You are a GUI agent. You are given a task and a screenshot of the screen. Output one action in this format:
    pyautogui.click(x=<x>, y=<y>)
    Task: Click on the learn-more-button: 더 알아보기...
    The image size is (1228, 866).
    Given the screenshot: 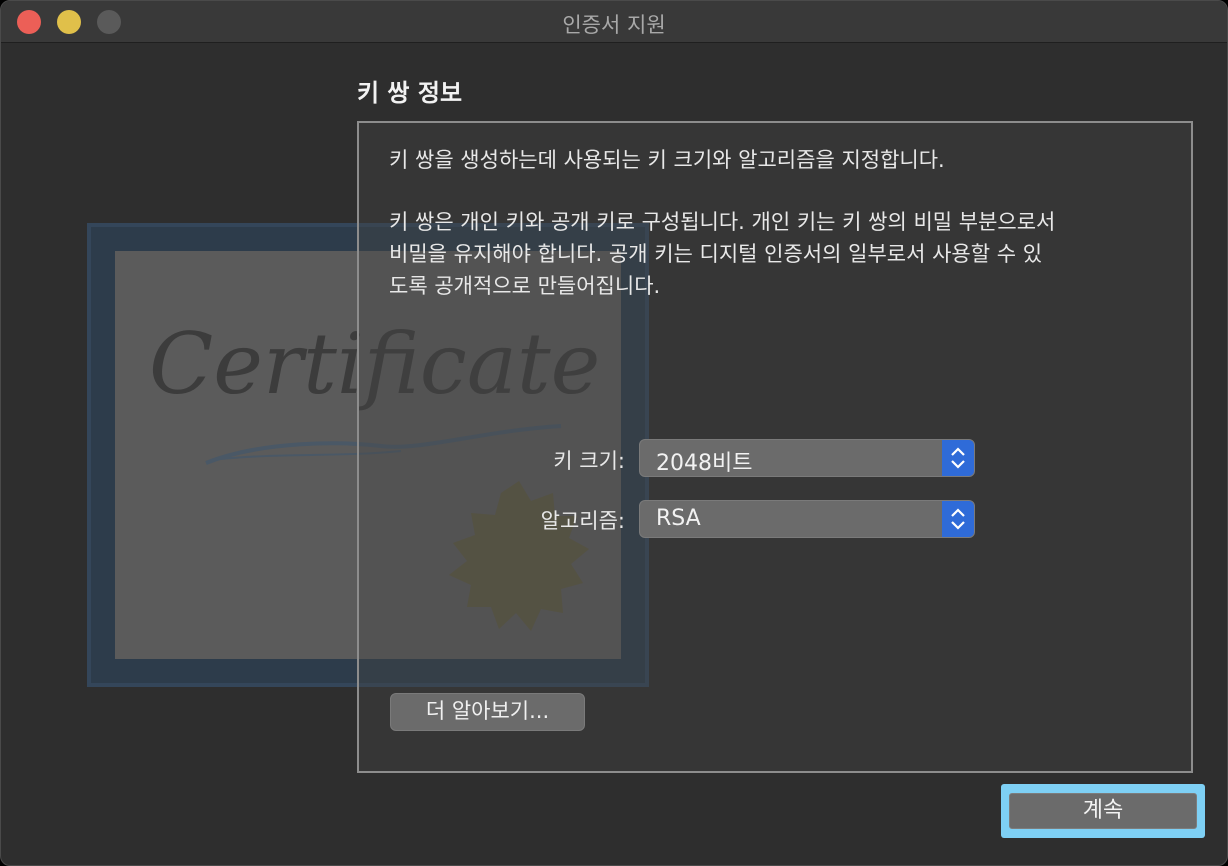 What is the action you would take?
    pyautogui.click(x=487, y=712)
    